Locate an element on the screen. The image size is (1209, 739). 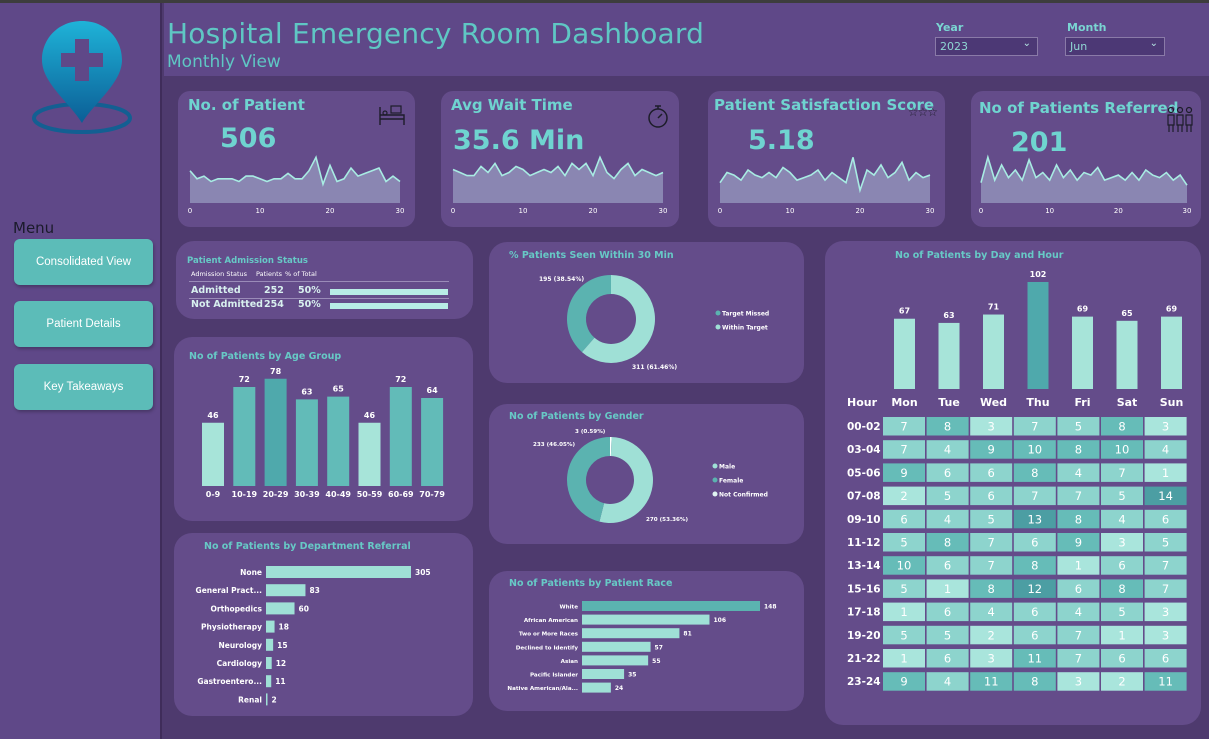
age-bar-value-label: 46 is located at coordinates (370, 415).